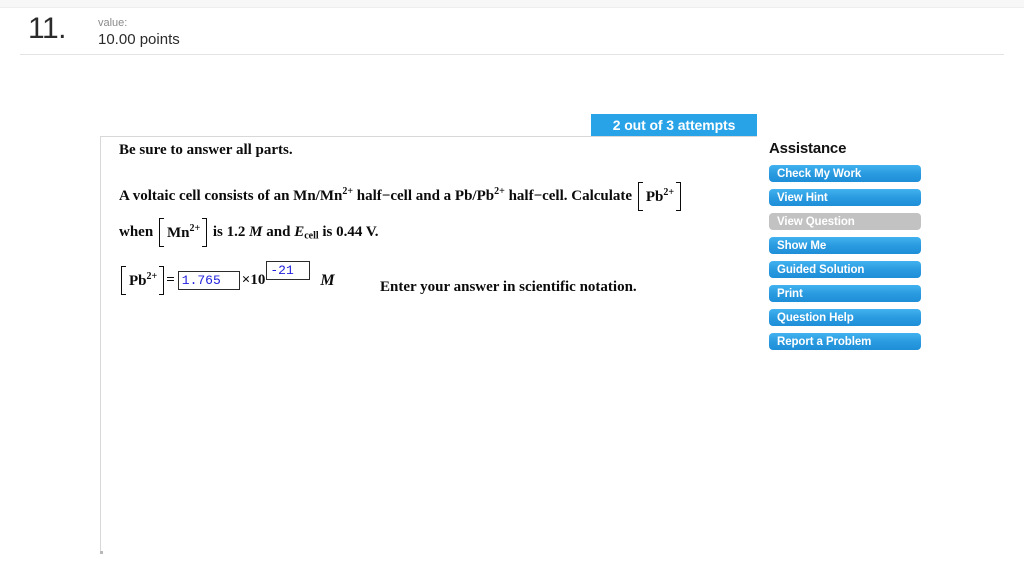 This screenshot has height=574, width=1024. What do you see at coordinates (113, 23) in the screenshot?
I see `value-label: value:` at bounding box center [113, 23].